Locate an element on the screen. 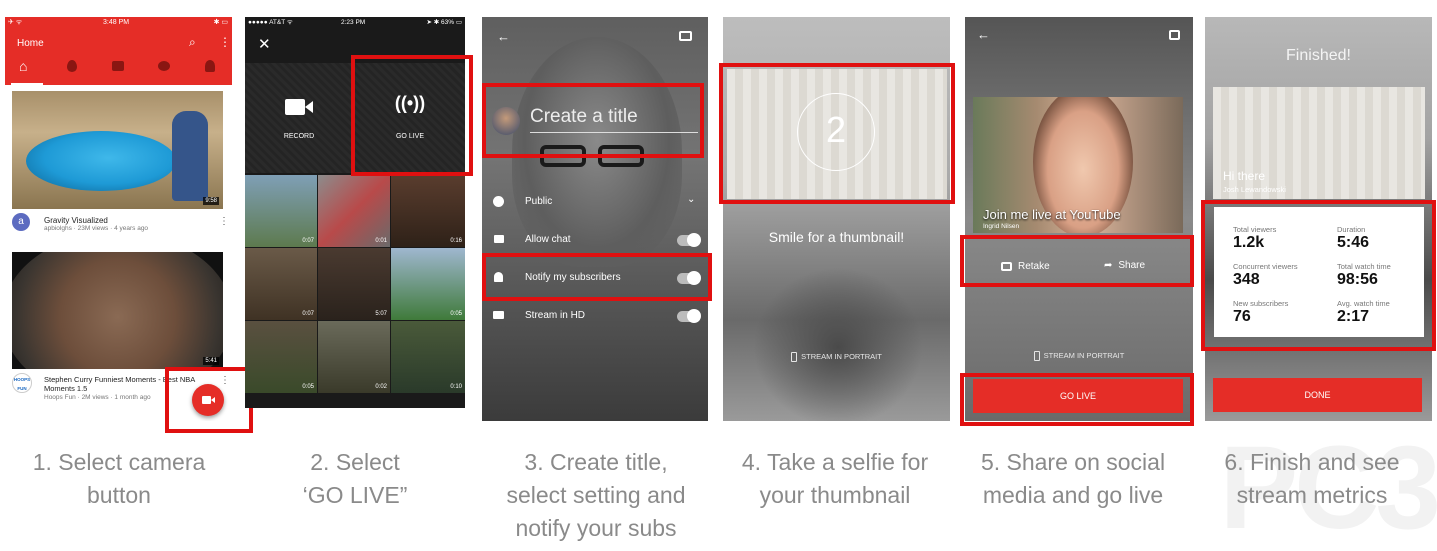 The height and width of the screenshot is (551, 1437). go-live-option: ((•)) GO LIVE is located at coordinates (410, 118).